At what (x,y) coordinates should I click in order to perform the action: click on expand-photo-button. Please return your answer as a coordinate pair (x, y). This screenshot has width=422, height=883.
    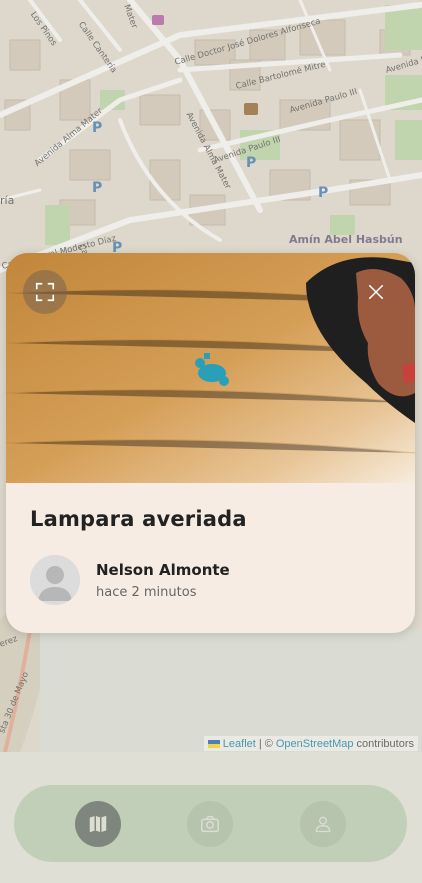
    Looking at the image, I should click on (45, 292).